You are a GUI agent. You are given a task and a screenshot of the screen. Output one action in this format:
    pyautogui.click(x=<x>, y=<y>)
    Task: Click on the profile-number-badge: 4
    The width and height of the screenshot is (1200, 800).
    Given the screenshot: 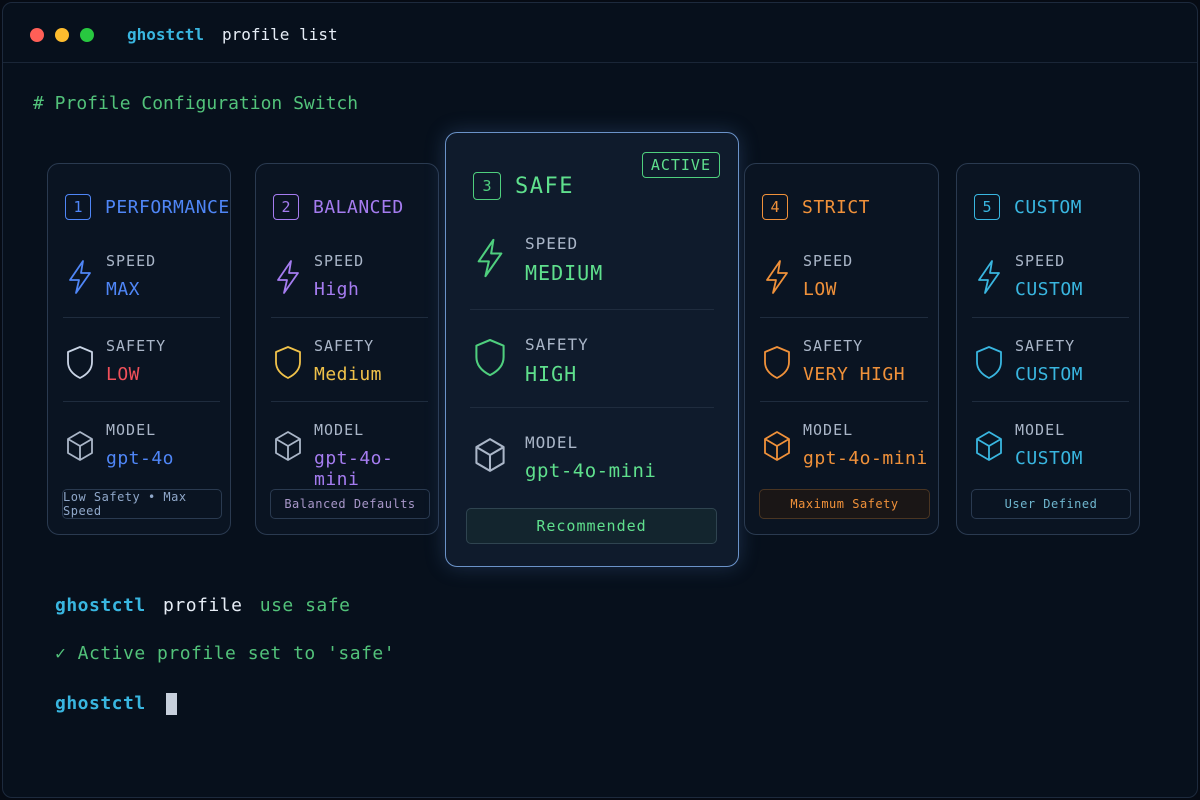 What is the action you would take?
    pyautogui.click(x=775, y=207)
    